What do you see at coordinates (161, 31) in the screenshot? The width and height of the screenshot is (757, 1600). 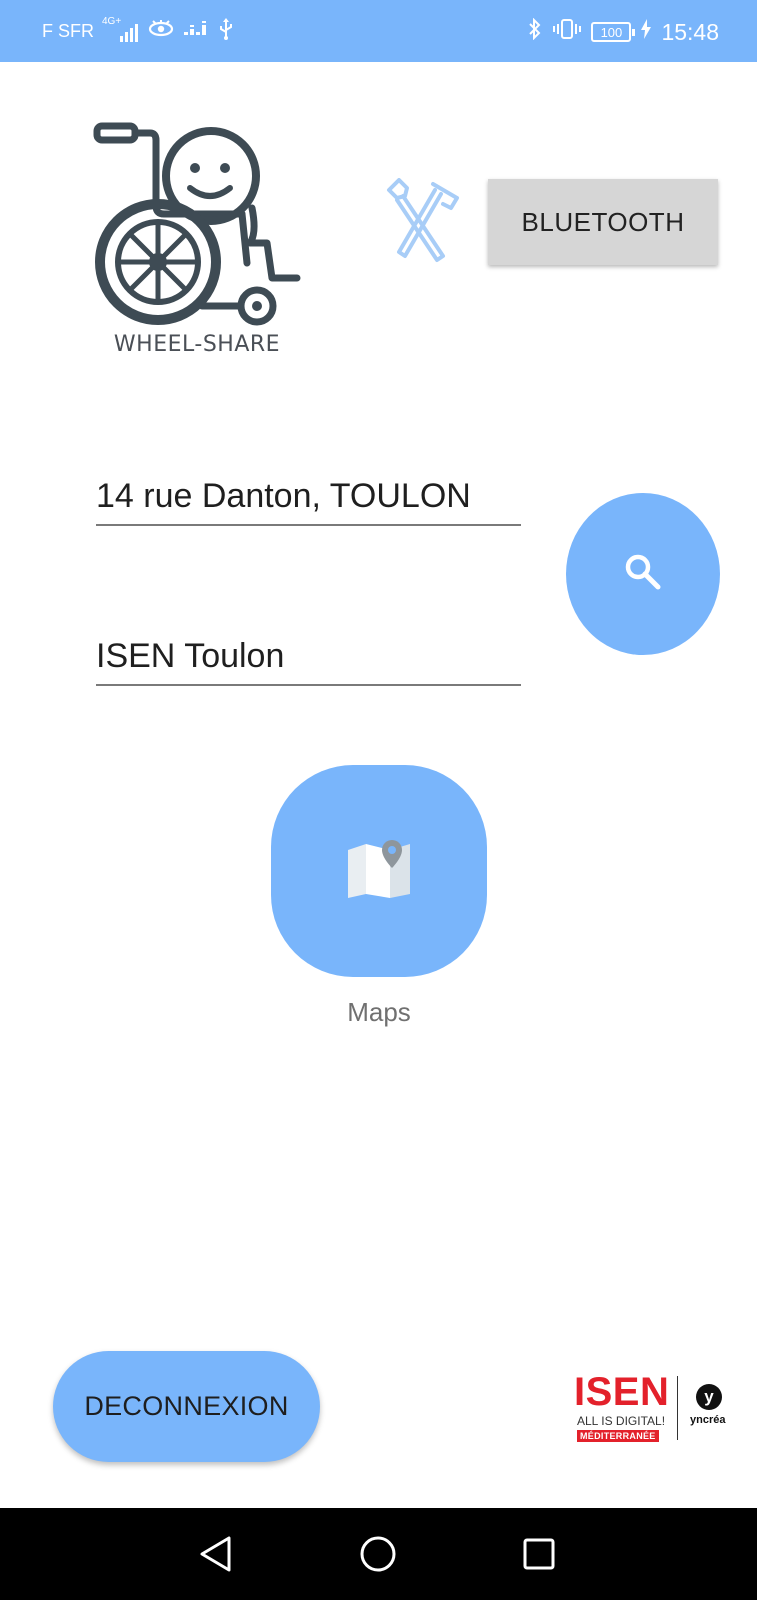 I see `eye-icon` at bounding box center [161, 31].